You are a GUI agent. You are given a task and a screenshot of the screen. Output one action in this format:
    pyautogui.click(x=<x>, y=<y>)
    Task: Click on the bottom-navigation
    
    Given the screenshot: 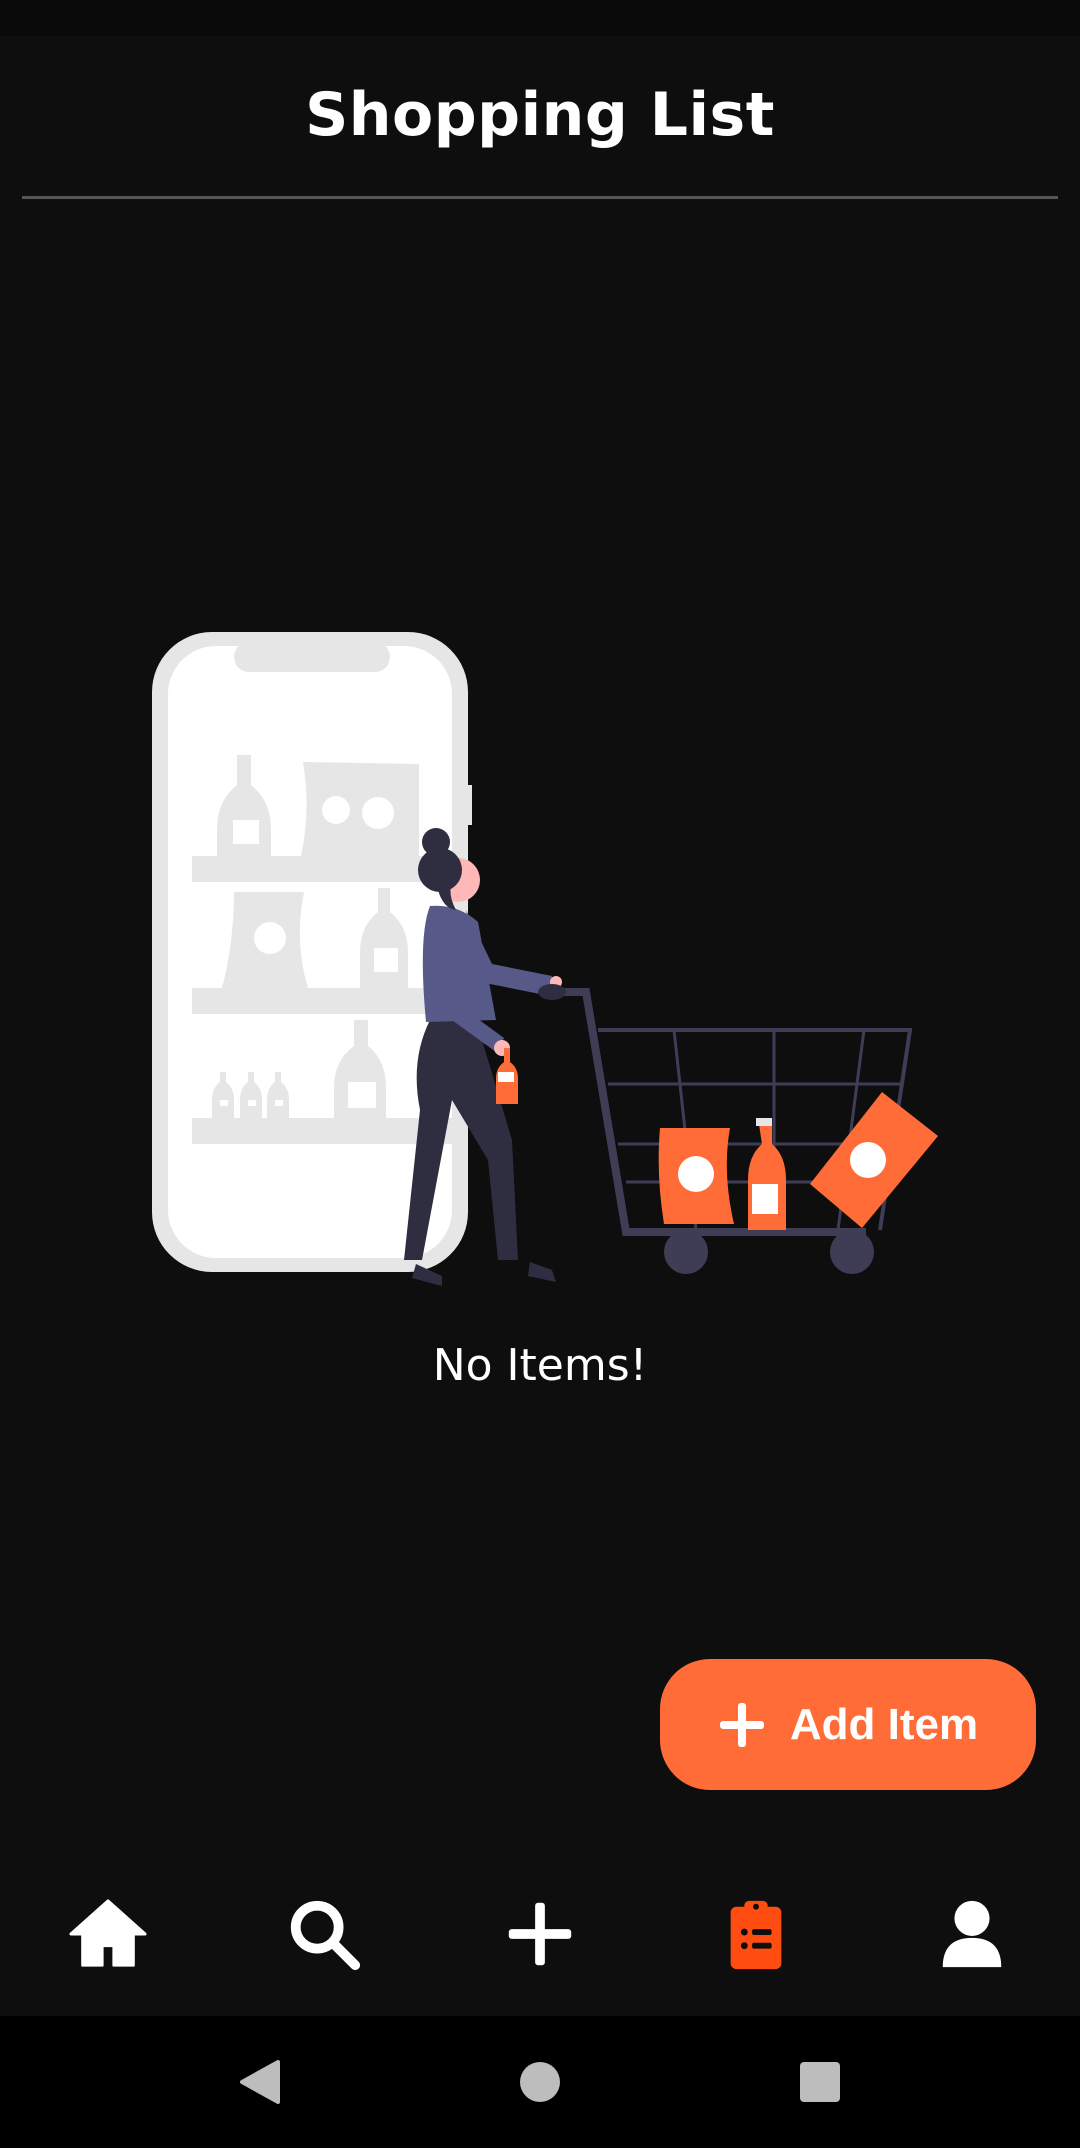 What is the action you would take?
    pyautogui.click(x=540, y=1934)
    